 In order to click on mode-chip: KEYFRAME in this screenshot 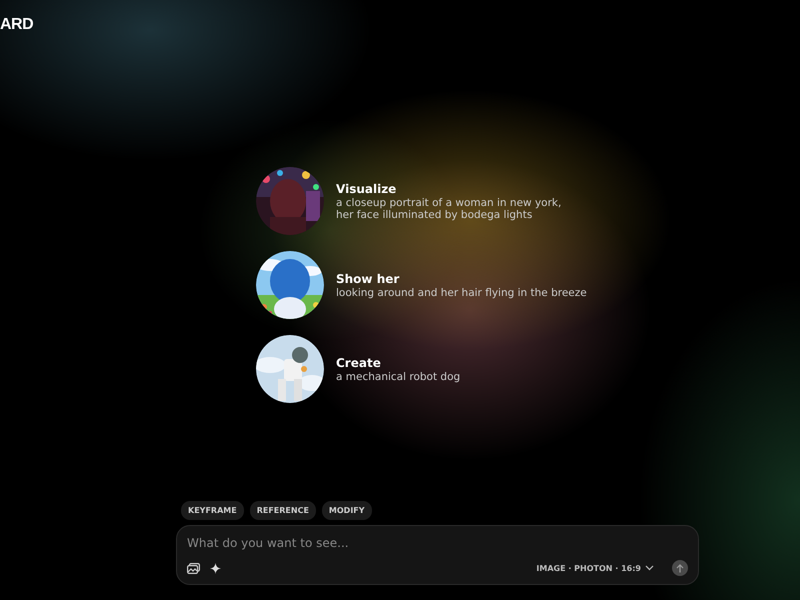, I will do `click(212, 510)`.